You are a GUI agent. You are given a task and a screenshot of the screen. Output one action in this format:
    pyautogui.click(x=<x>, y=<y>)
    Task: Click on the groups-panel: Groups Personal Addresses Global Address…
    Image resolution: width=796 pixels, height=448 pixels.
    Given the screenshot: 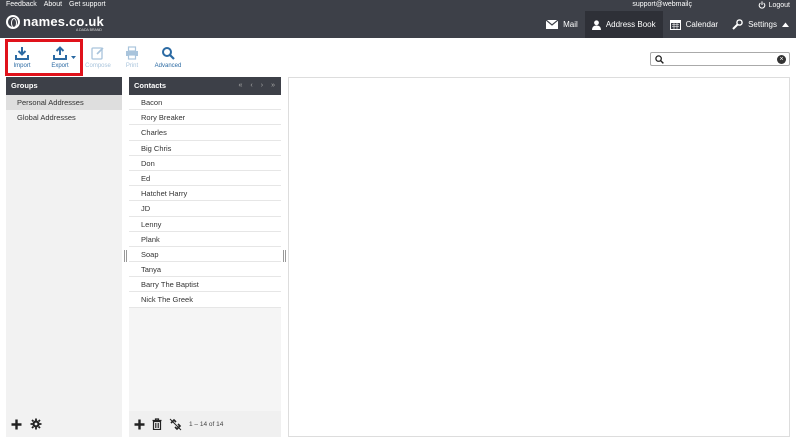 What is the action you would take?
    pyautogui.click(x=64, y=257)
    